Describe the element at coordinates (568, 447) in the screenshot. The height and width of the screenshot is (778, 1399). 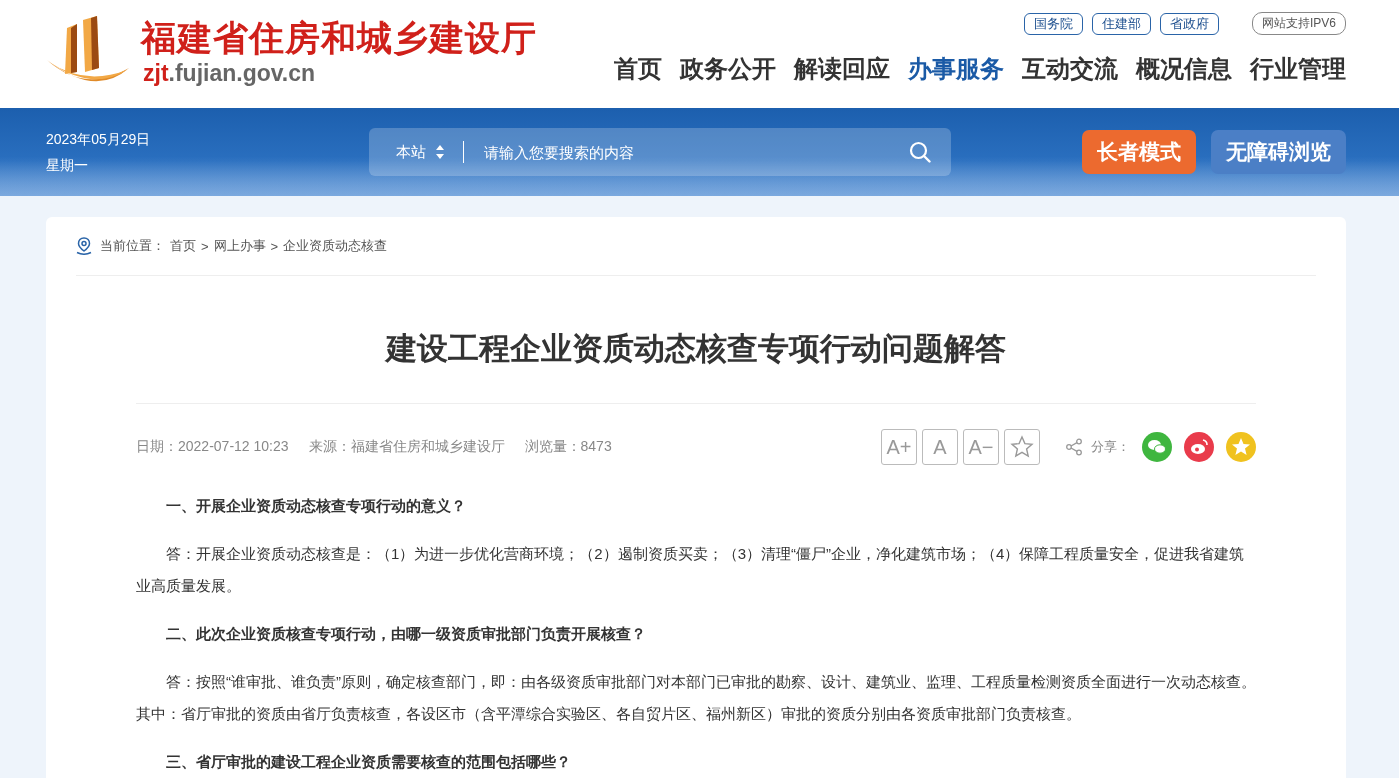
I see `meta-text: 浏览量：8473` at that location.